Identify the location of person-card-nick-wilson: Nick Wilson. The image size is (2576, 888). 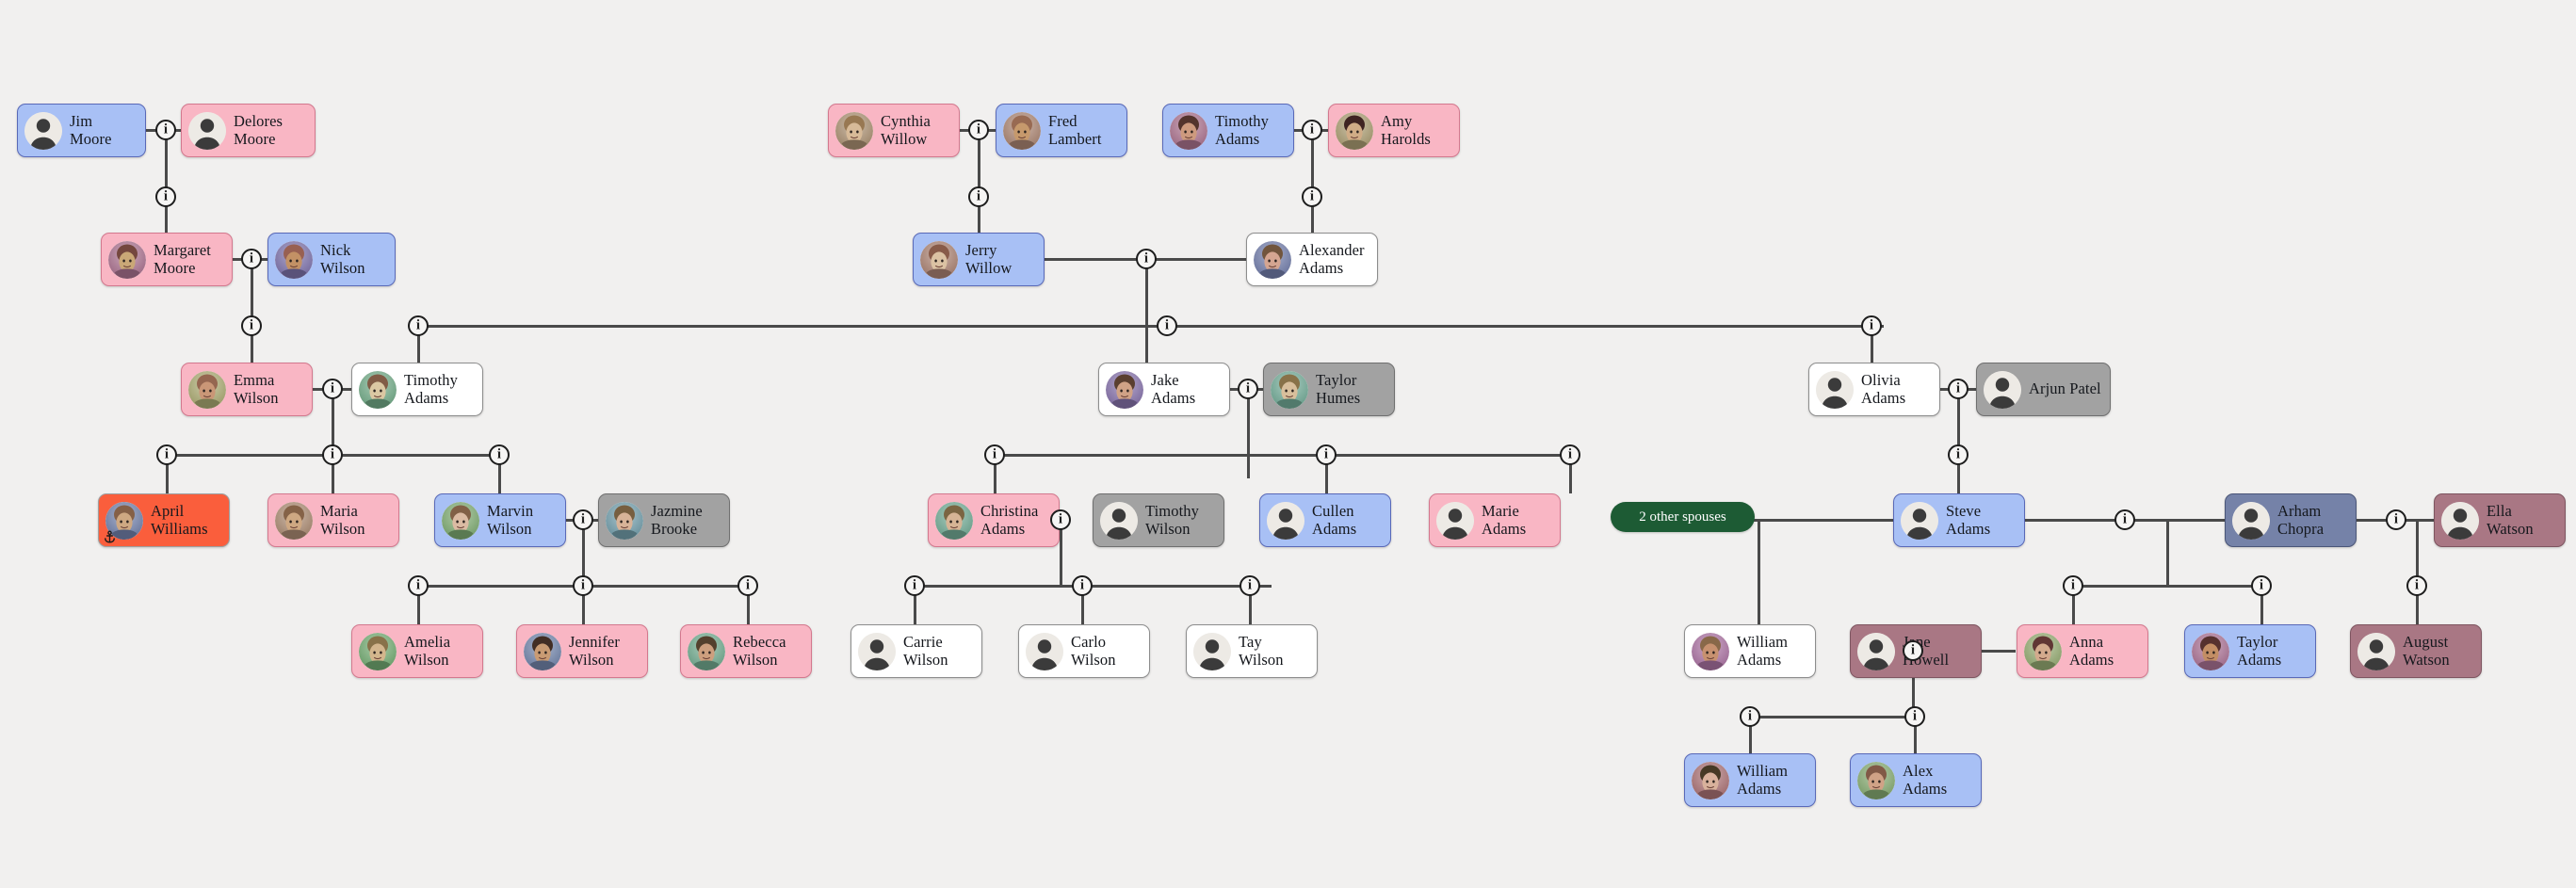
(331, 259).